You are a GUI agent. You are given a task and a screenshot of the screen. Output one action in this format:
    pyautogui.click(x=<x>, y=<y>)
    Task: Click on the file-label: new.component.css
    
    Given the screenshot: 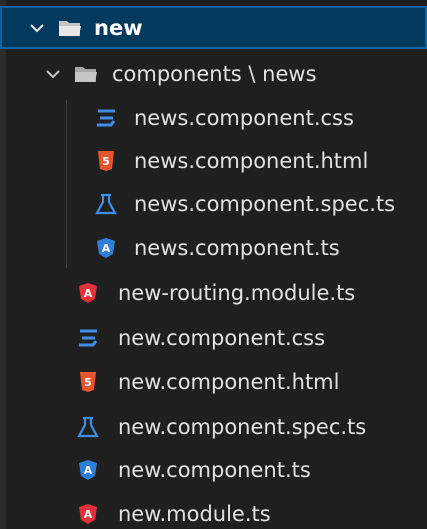 What is the action you would take?
    pyautogui.click(x=222, y=337)
    